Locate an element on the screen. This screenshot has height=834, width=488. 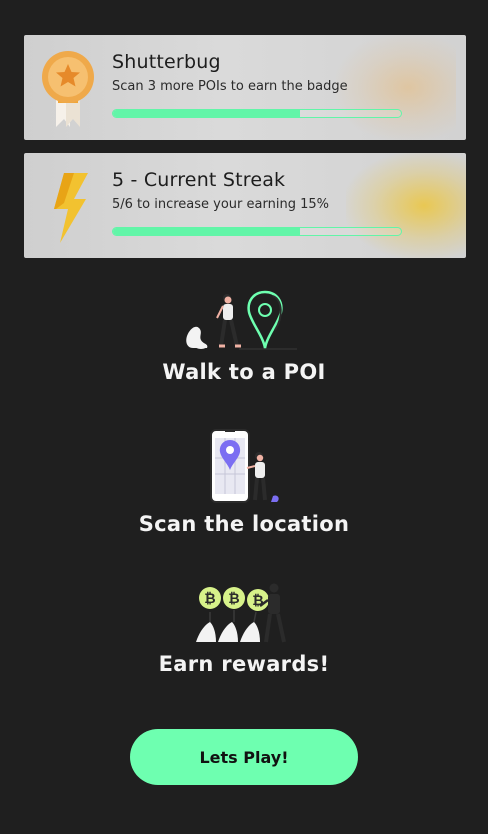
medal-icon is located at coordinates (68, 88).